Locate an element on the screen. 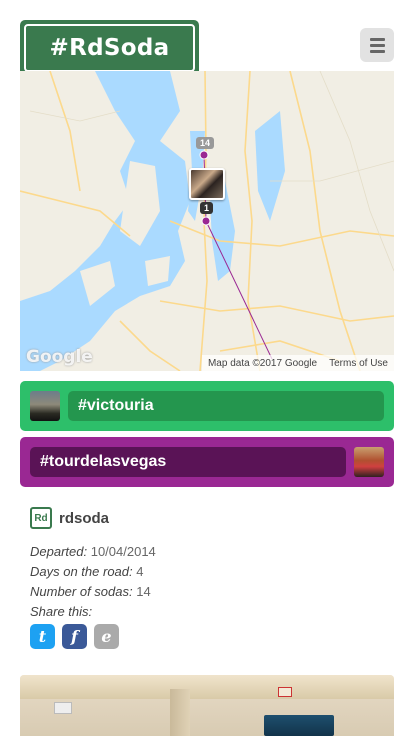  header: #RdSoda is located at coordinates (207, 48).